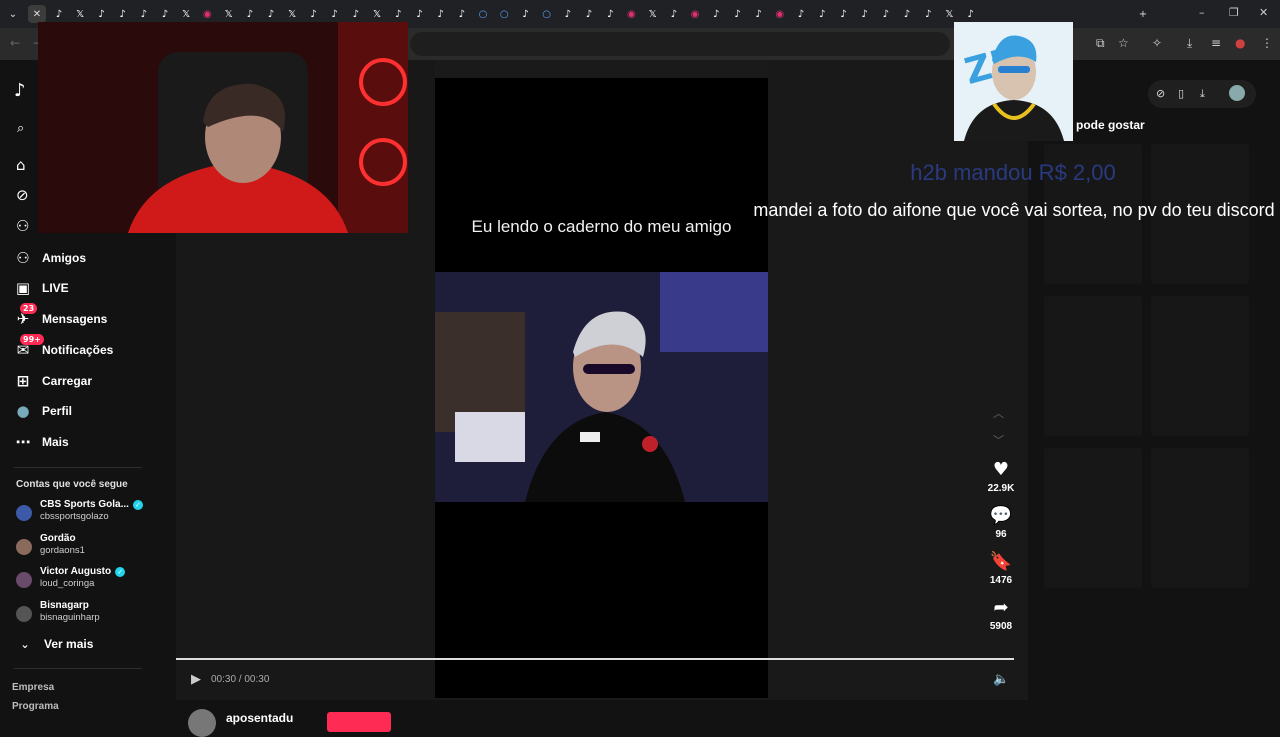 The height and width of the screenshot is (737, 1280). I want to click on active-tab: ✕, so click(37, 14).